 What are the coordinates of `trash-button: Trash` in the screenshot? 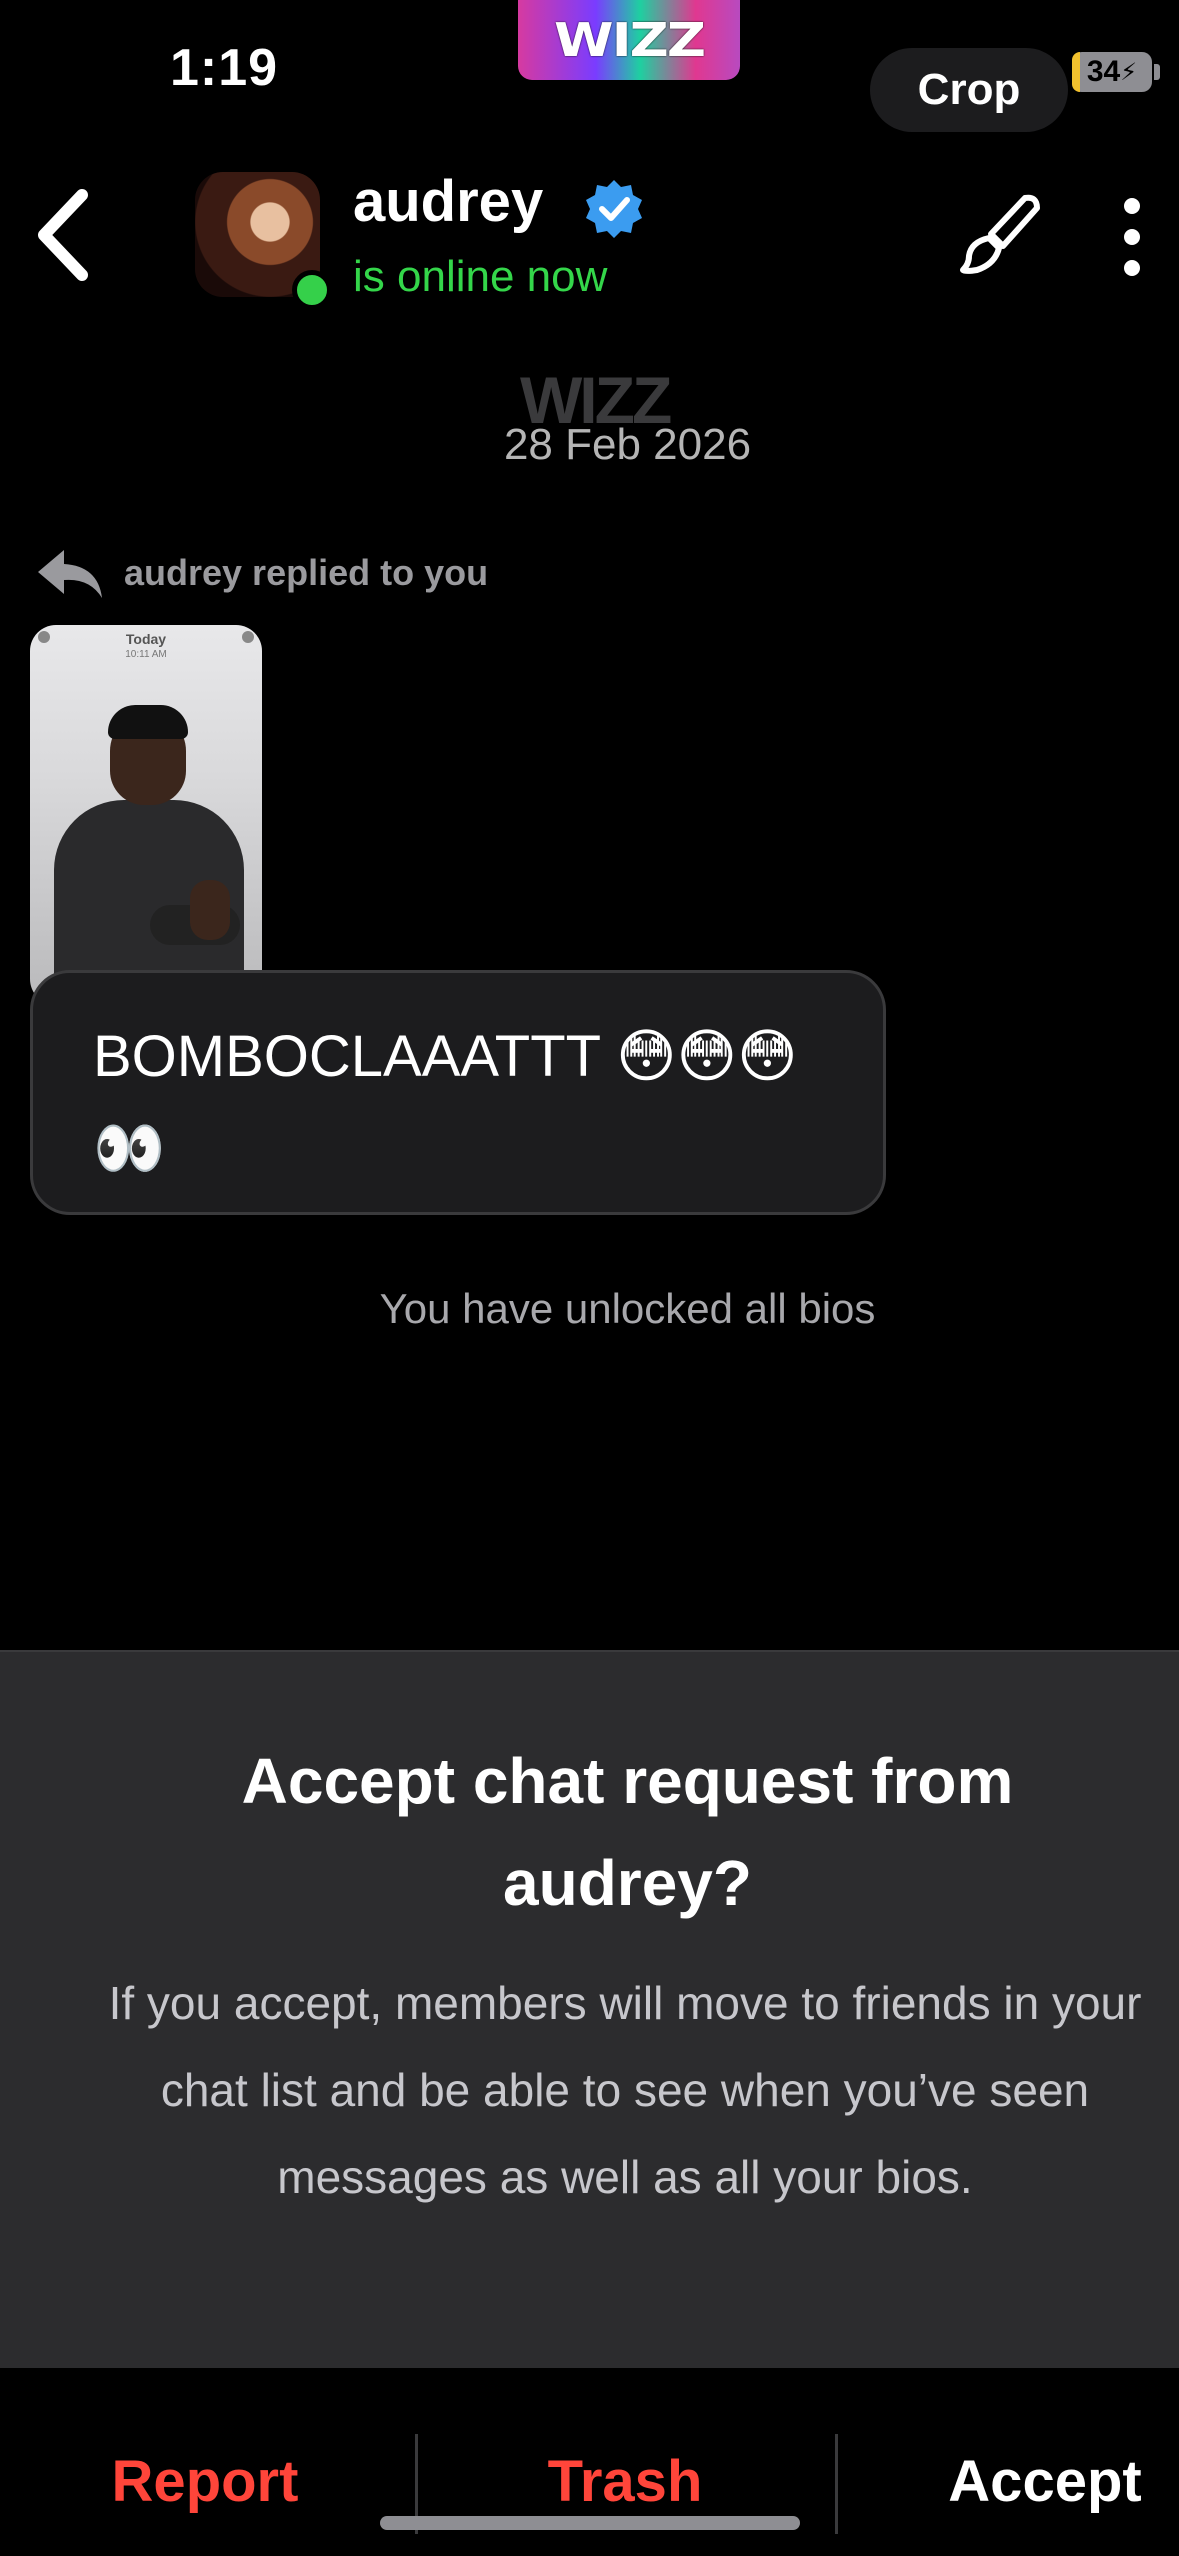 It's located at (625, 2481).